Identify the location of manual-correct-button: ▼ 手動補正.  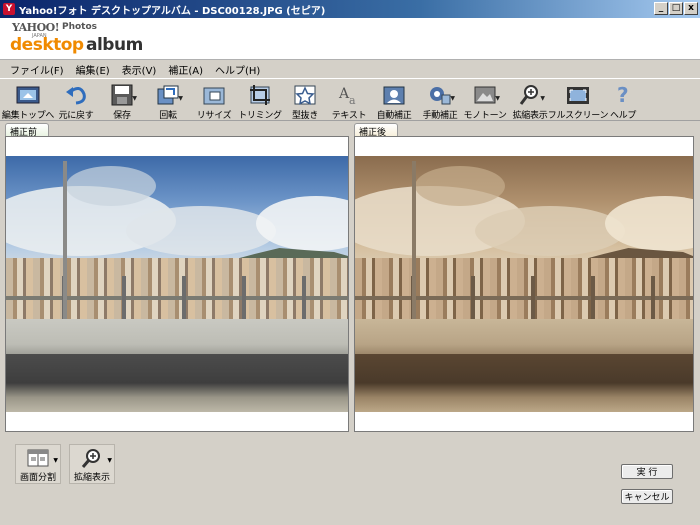
(440, 100).